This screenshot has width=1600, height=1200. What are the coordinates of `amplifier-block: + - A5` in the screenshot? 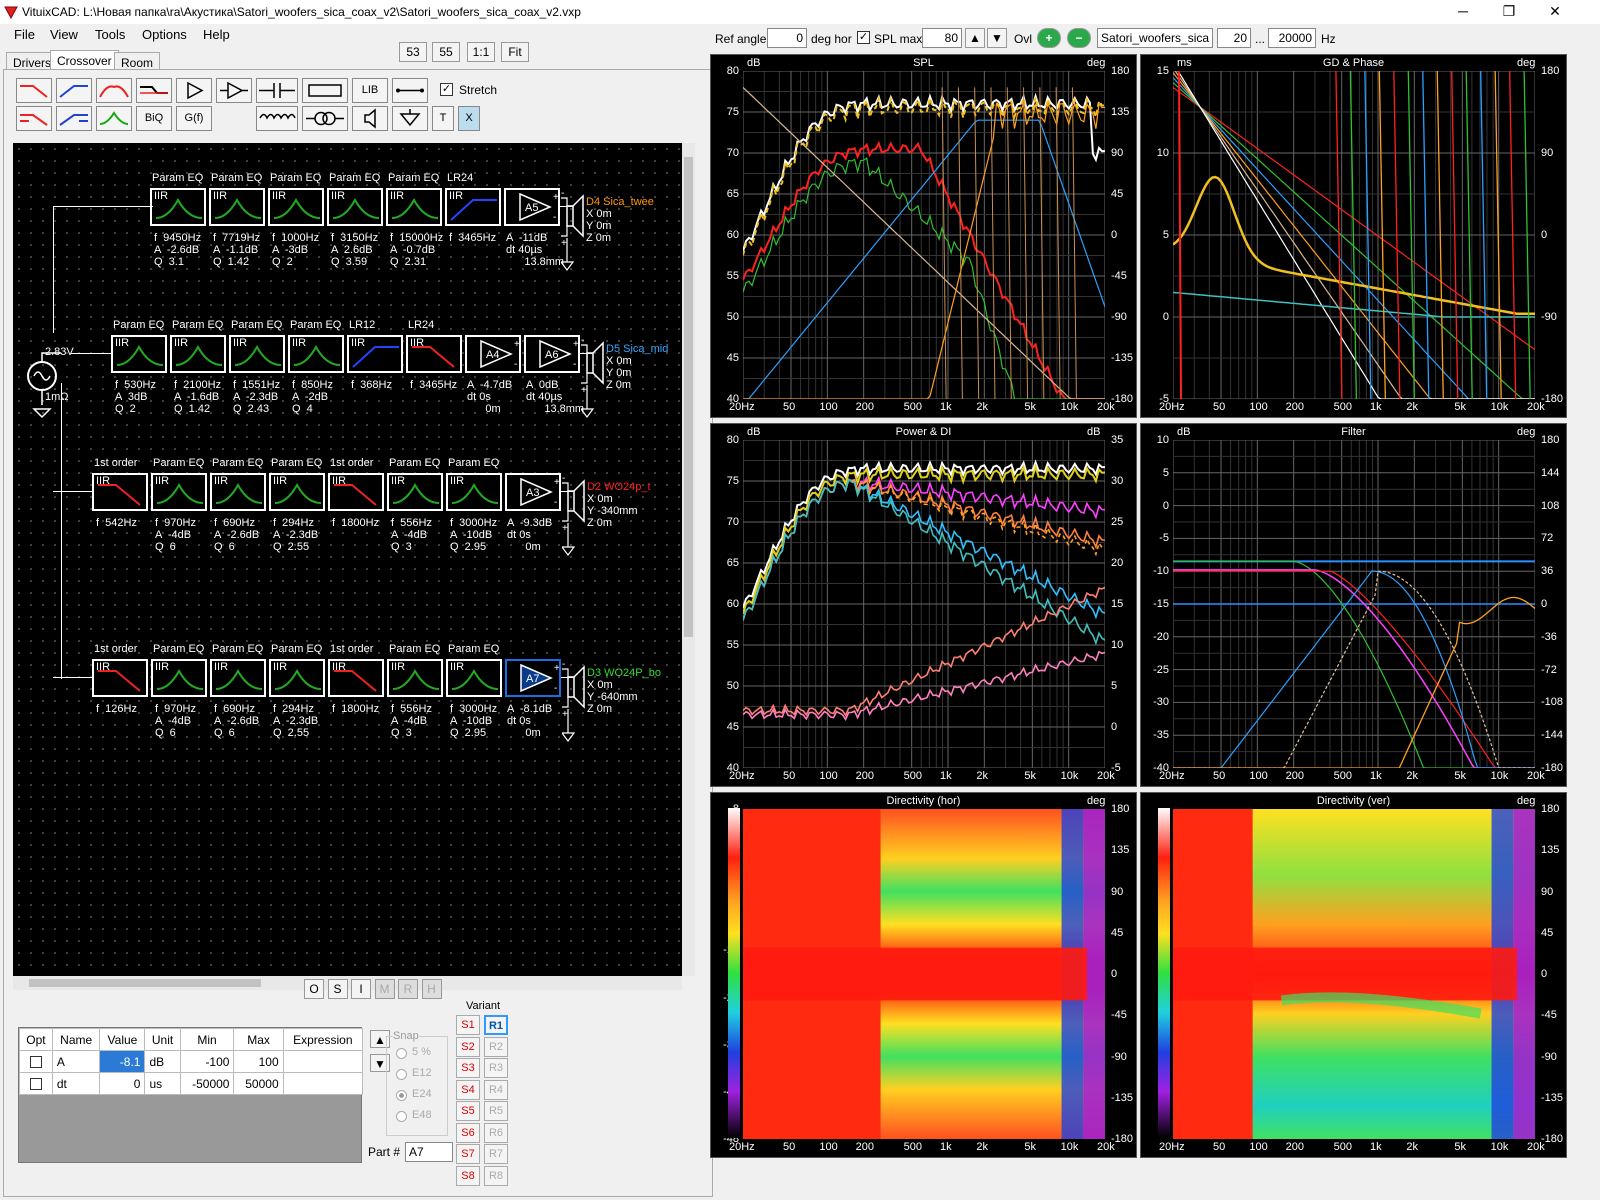 It's located at (532, 207).